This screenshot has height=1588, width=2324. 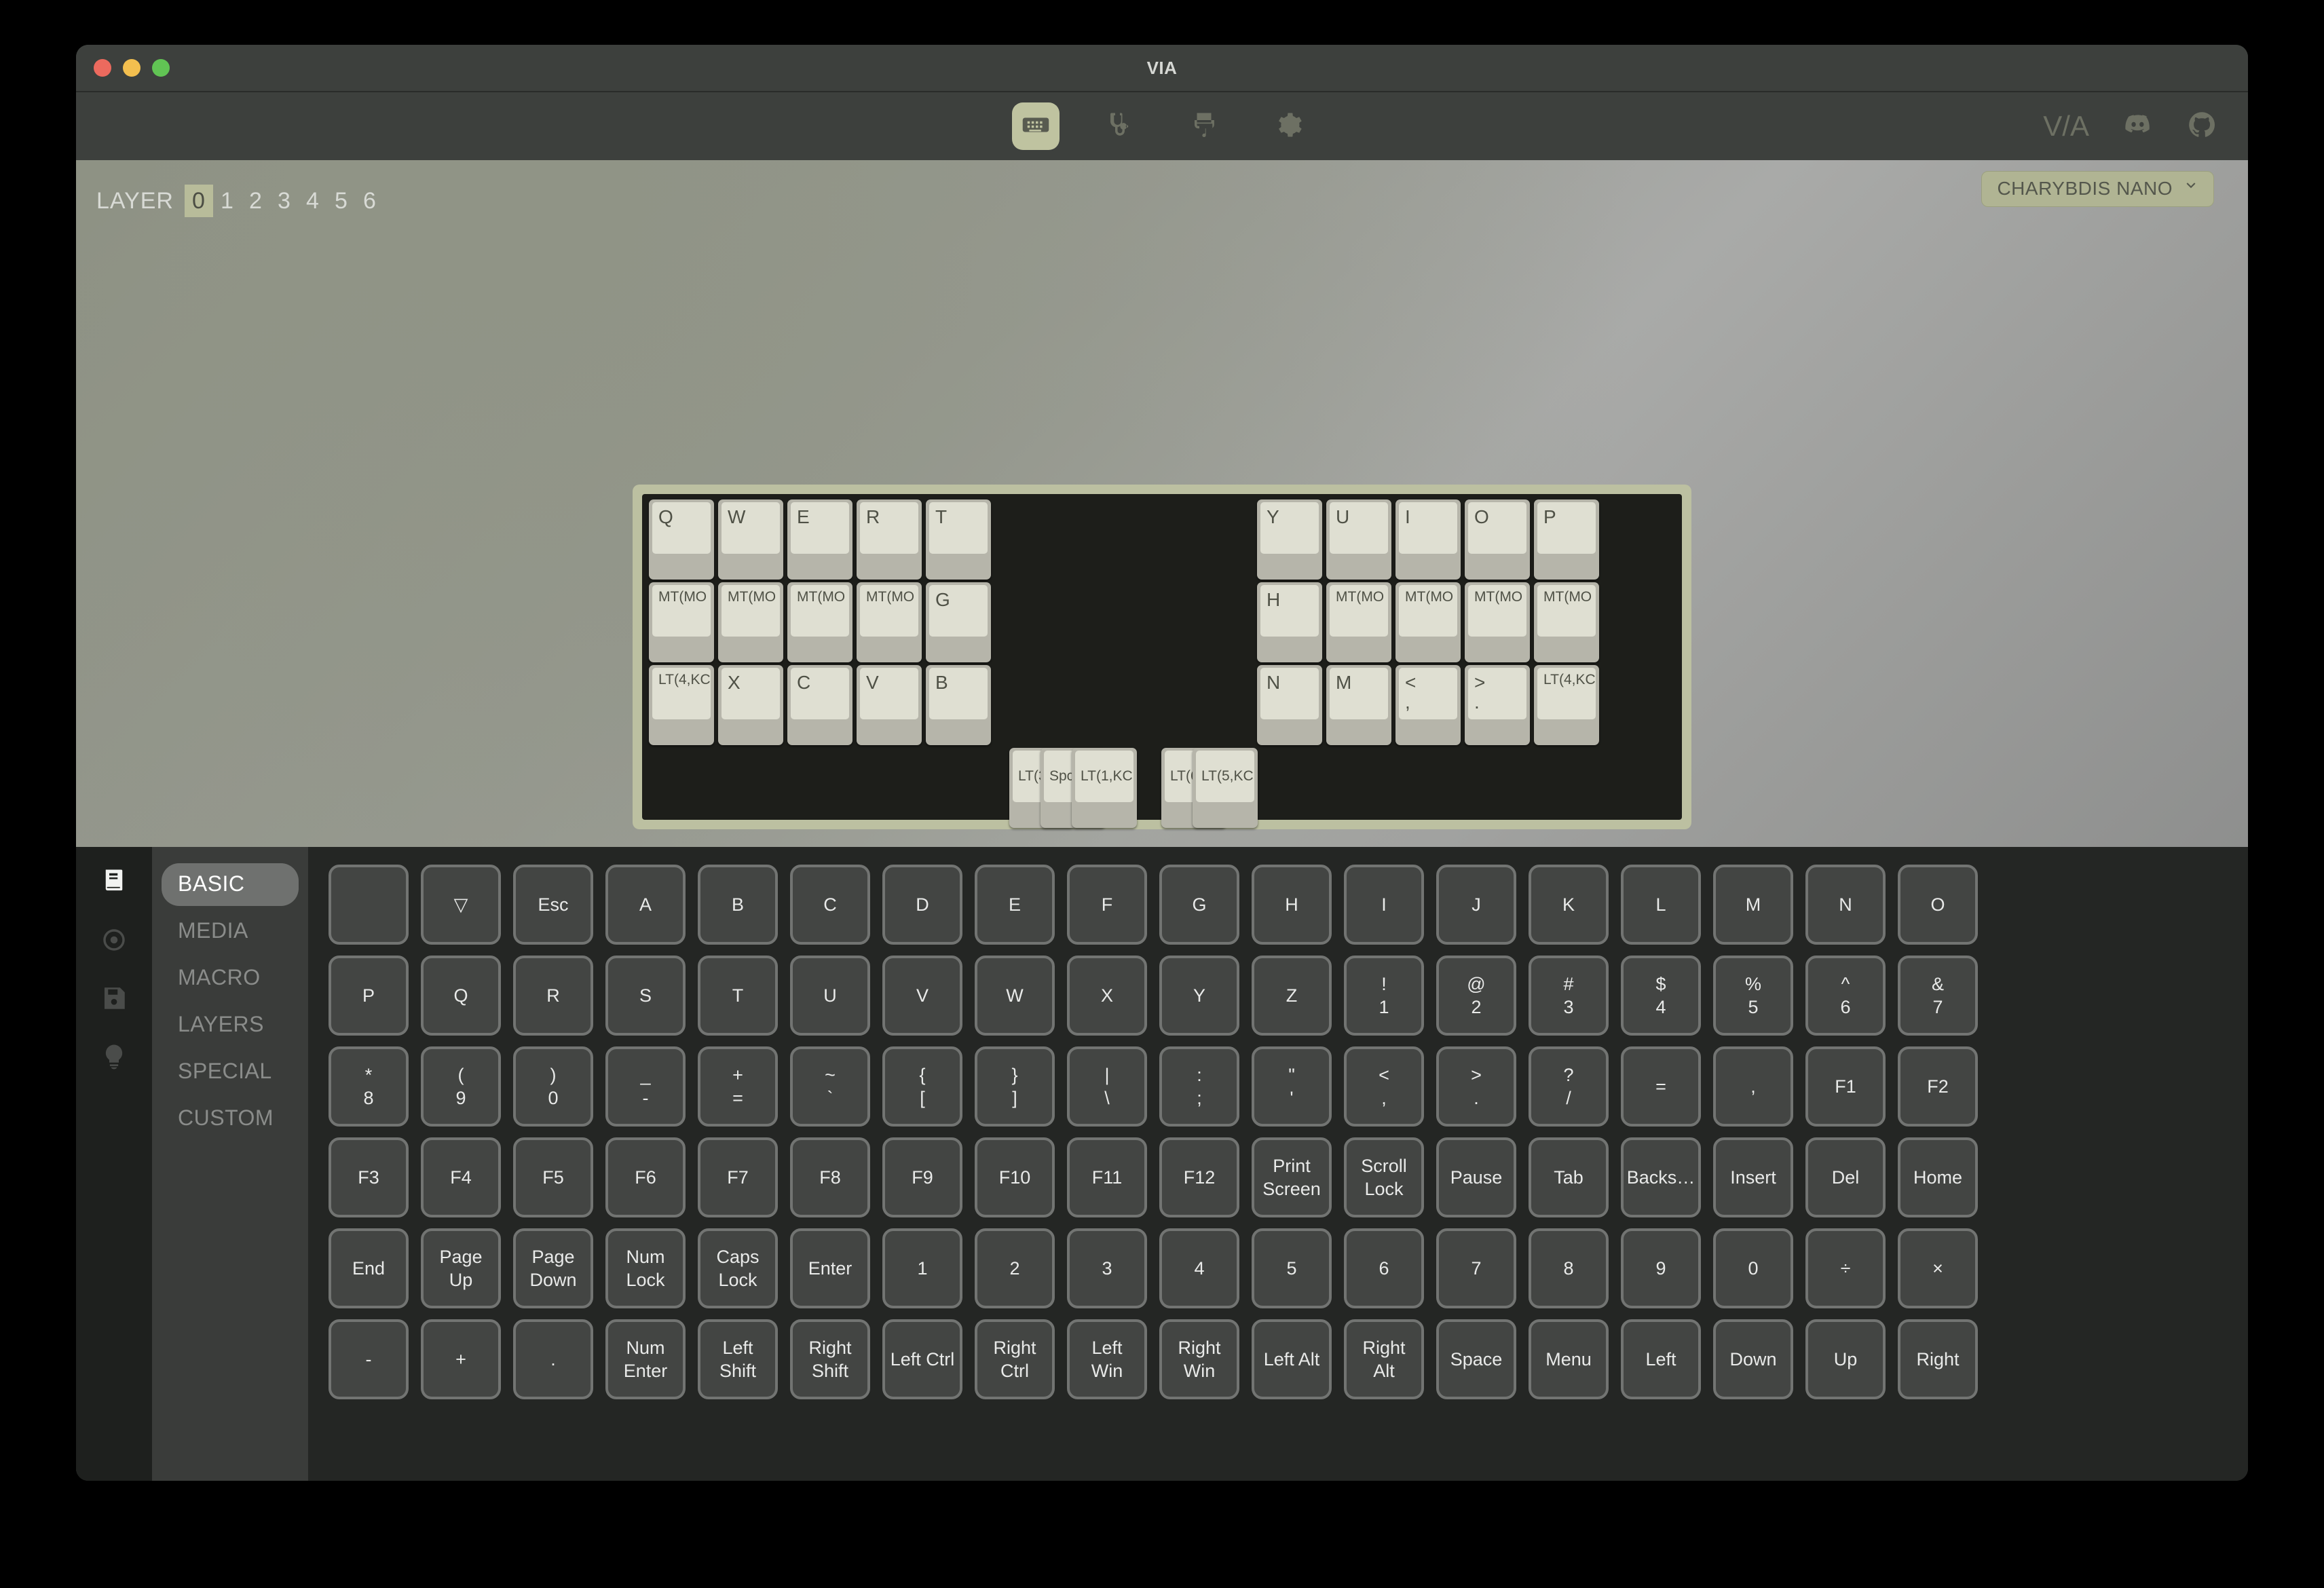 I want to click on tab-keyboard, so click(x=1036, y=126).